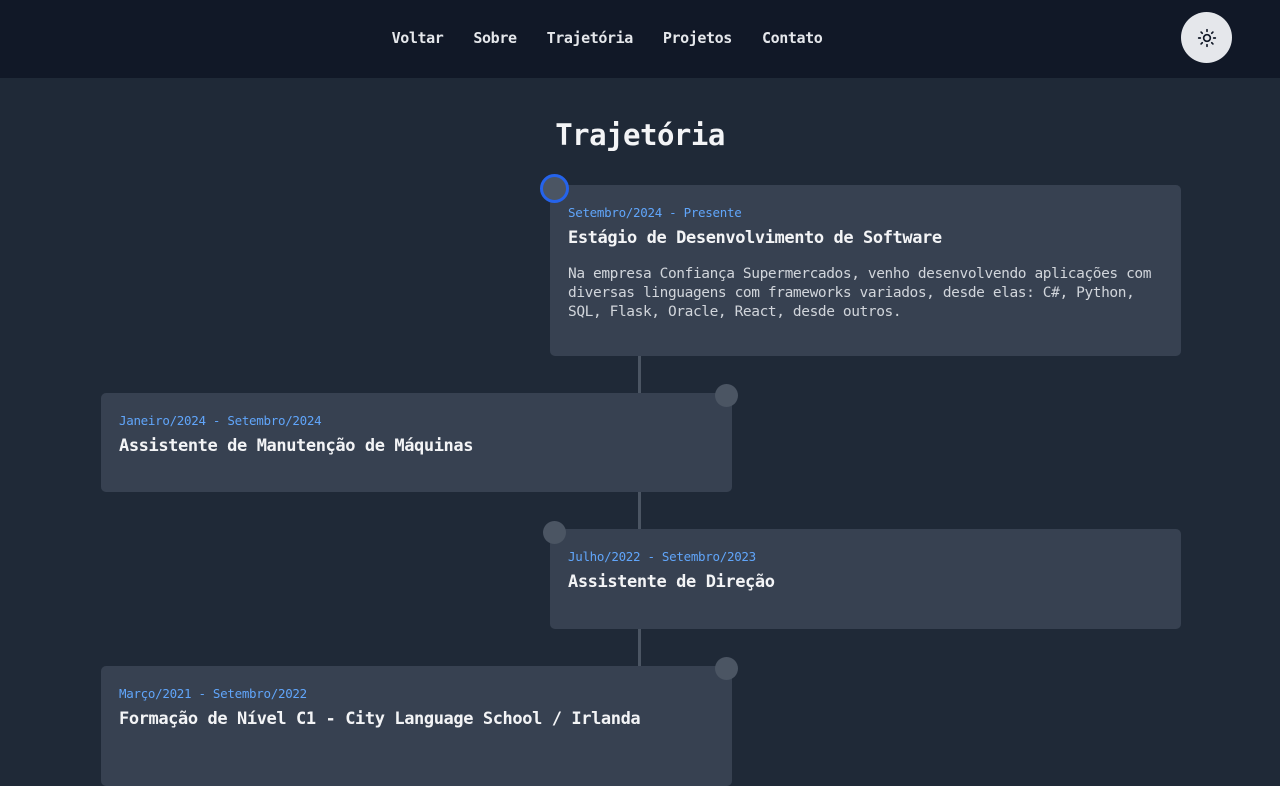 The image size is (1280, 786). What do you see at coordinates (697, 38) in the screenshot?
I see `nav-link-projetos: Projetos` at bounding box center [697, 38].